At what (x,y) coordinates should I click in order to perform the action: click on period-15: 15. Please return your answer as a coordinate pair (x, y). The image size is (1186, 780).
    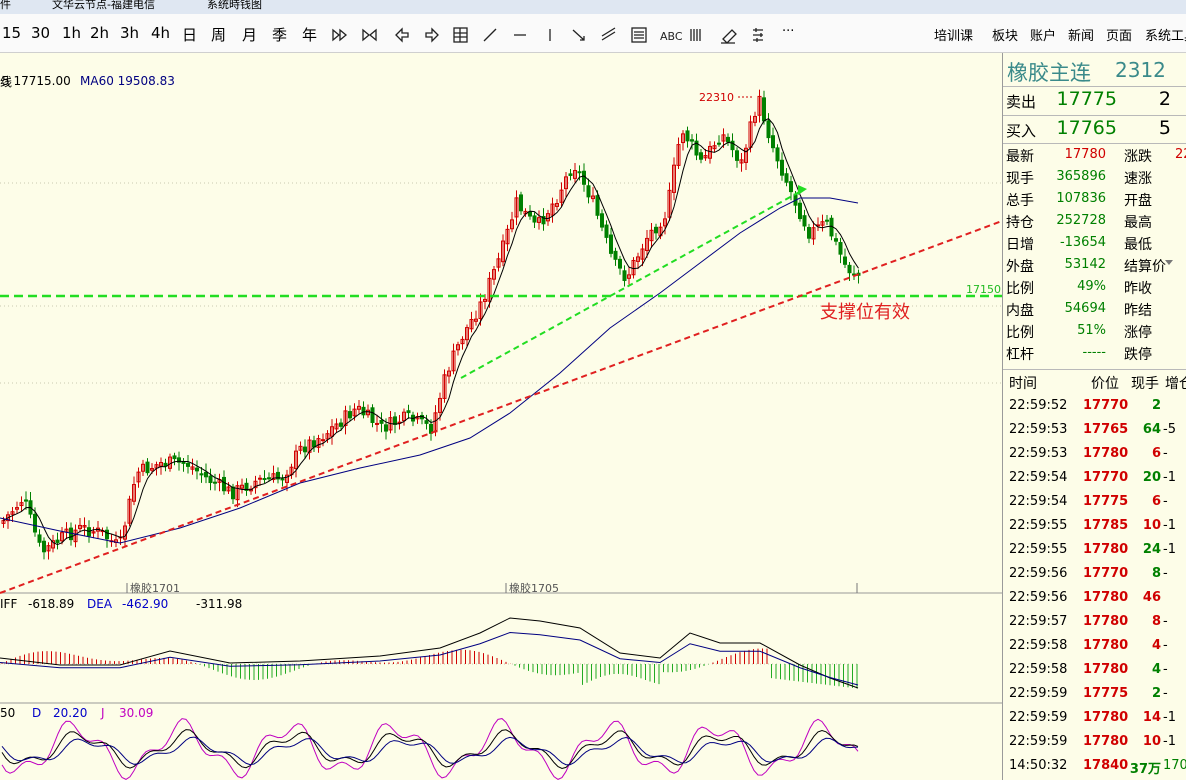
    Looking at the image, I should click on (11, 33).